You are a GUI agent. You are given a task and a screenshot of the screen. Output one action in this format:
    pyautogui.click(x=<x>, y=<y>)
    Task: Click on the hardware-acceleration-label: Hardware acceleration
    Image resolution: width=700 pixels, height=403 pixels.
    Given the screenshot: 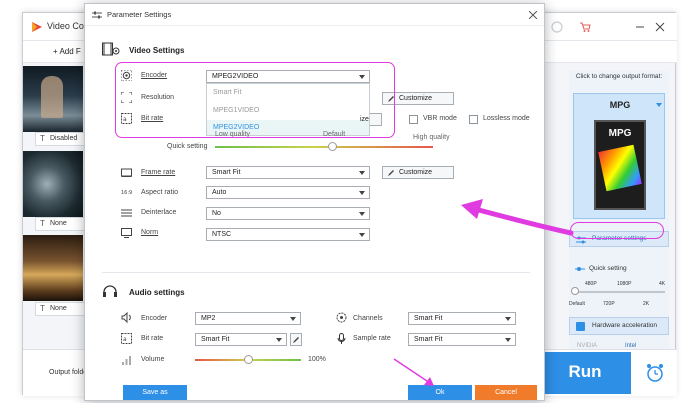 What is the action you would take?
    pyautogui.click(x=625, y=325)
    